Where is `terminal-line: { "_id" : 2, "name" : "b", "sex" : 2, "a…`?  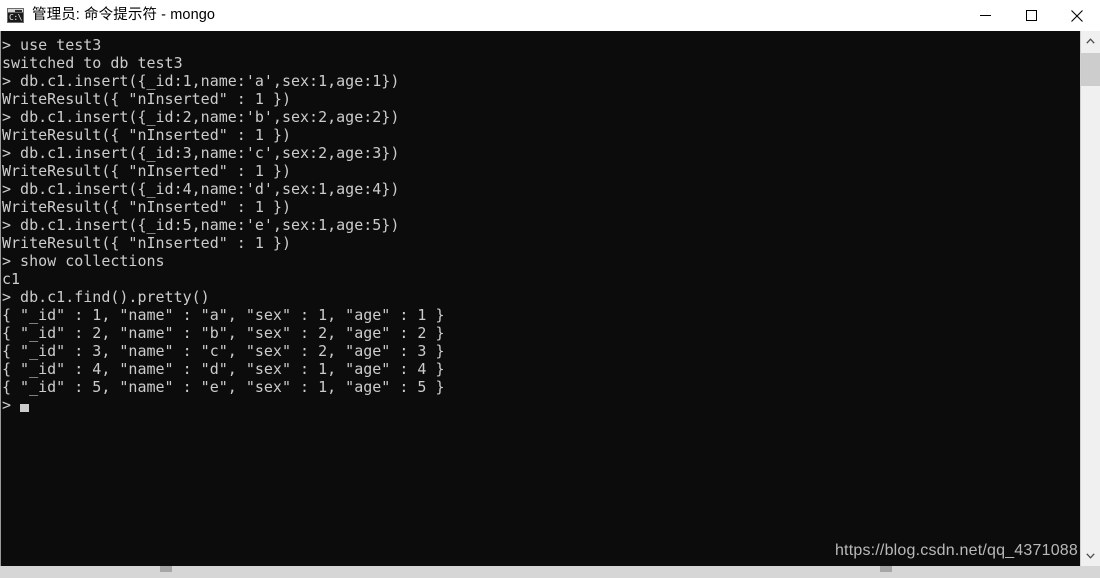 terminal-line: { "_id" : 2, "name" : "b", "sex" : 2, "a… is located at coordinates (223, 333).